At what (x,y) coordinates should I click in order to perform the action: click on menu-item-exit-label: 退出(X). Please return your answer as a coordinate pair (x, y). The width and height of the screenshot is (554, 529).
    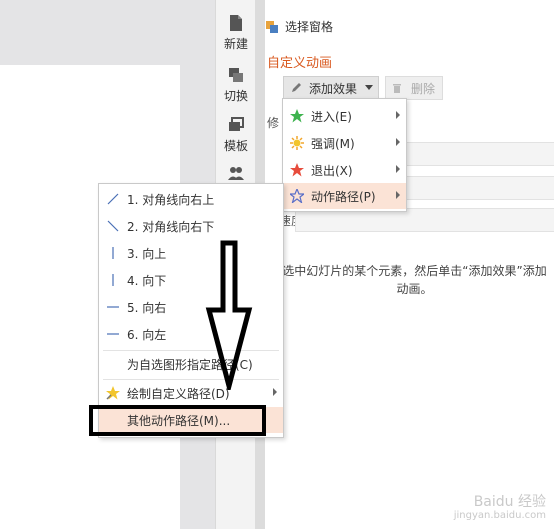
    Looking at the image, I should click on (332, 170).